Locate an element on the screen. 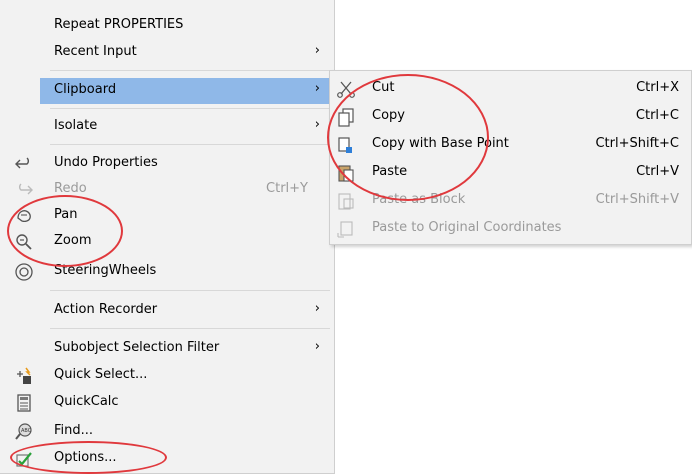 This screenshot has height=474, width=692. calculator-icon is located at coordinates (24, 403).